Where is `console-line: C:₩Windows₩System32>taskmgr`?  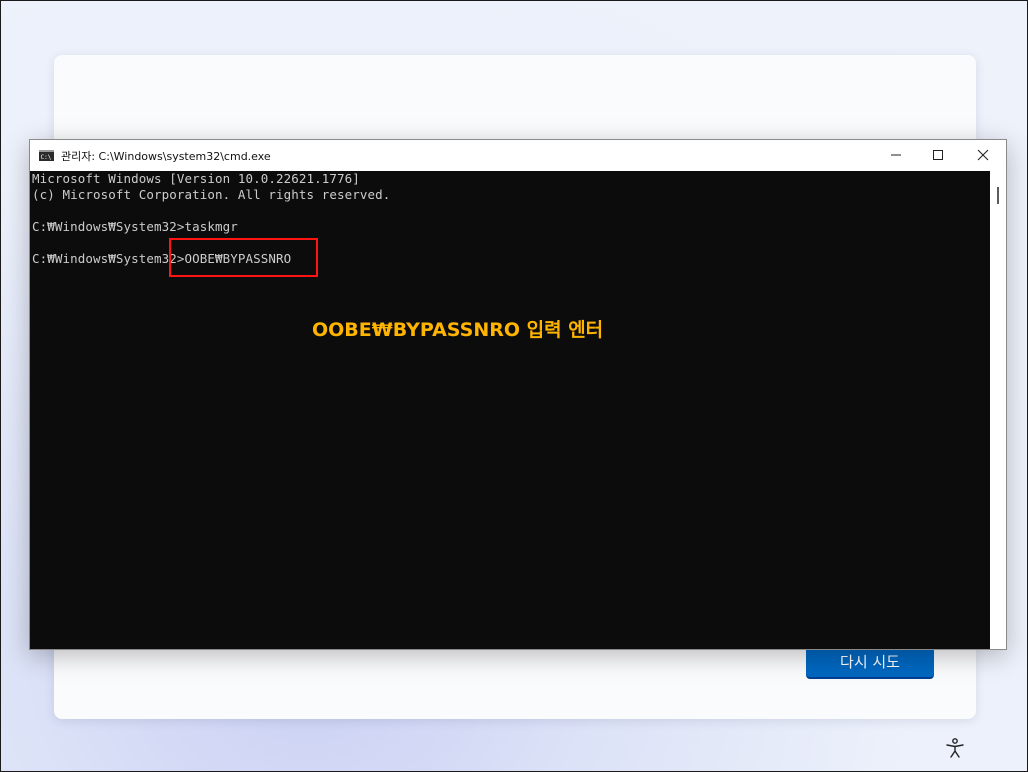
console-line: C:₩Windows₩System32>taskmgr is located at coordinates (135, 226).